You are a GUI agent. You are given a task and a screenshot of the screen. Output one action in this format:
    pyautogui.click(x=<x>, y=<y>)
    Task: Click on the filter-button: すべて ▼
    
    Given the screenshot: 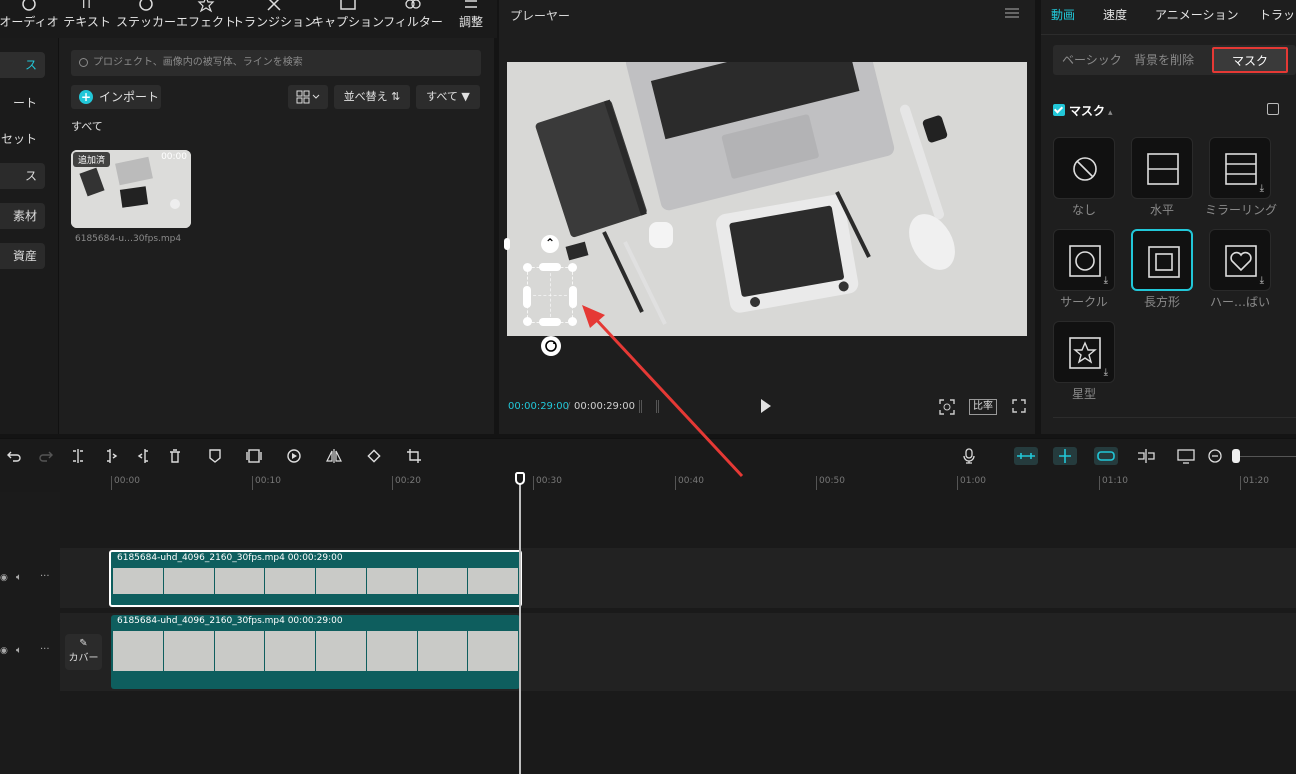 What is the action you would take?
    pyautogui.click(x=448, y=97)
    